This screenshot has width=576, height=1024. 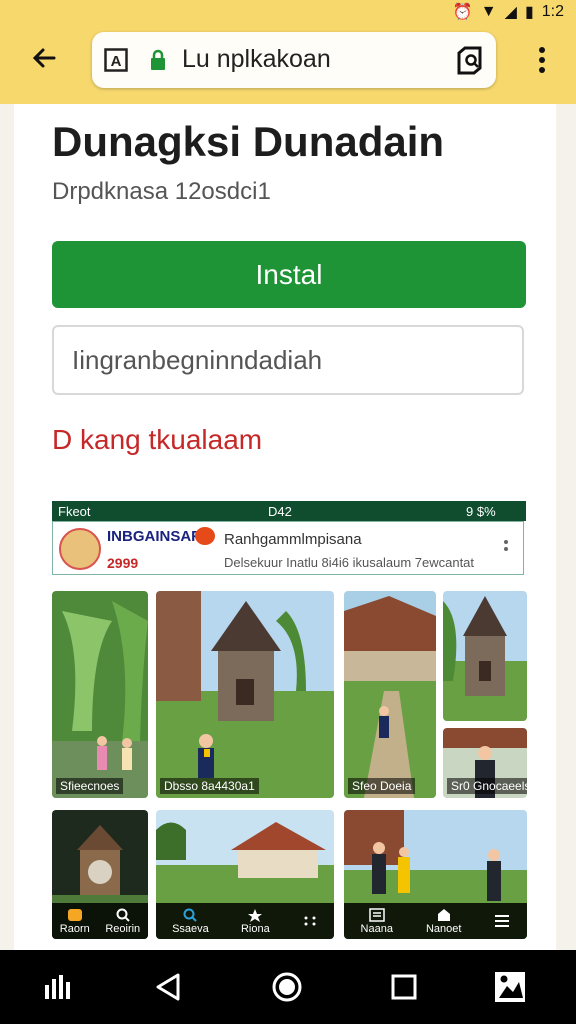 What do you see at coordinates (80, 549) in the screenshot?
I see `avatar` at bounding box center [80, 549].